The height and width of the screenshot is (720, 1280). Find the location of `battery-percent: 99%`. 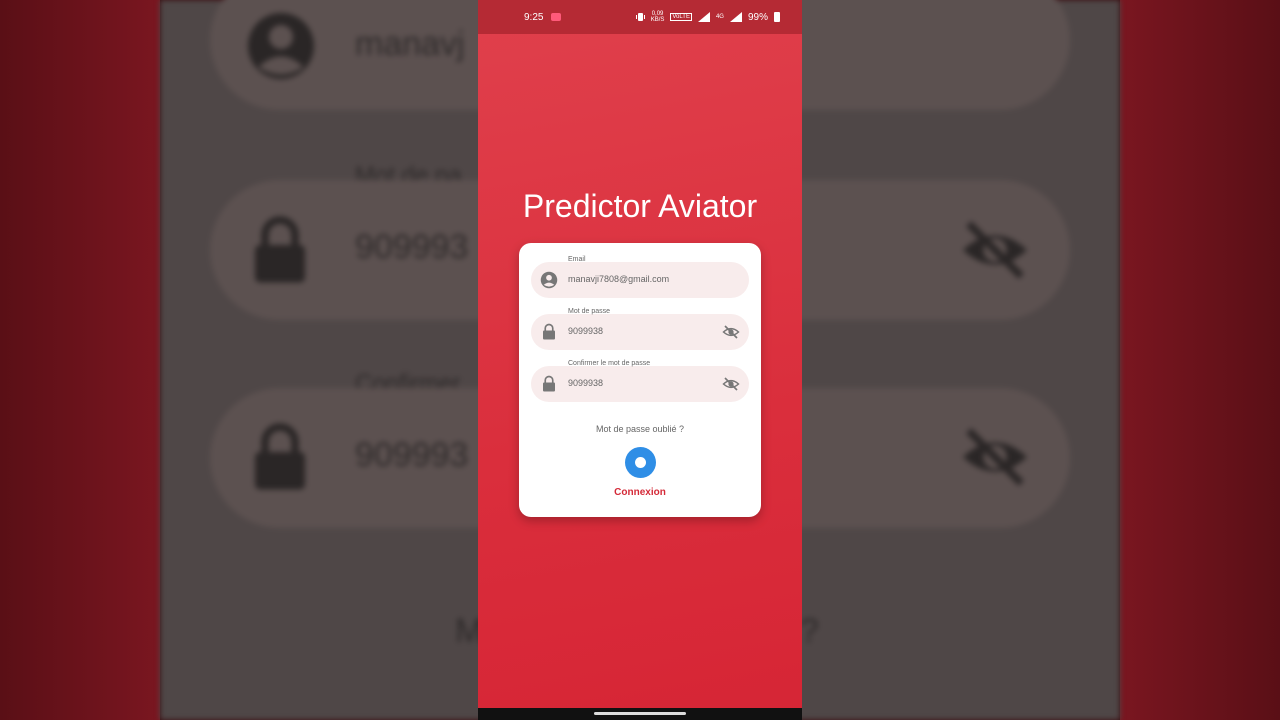

battery-percent: 99% is located at coordinates (757, 17).